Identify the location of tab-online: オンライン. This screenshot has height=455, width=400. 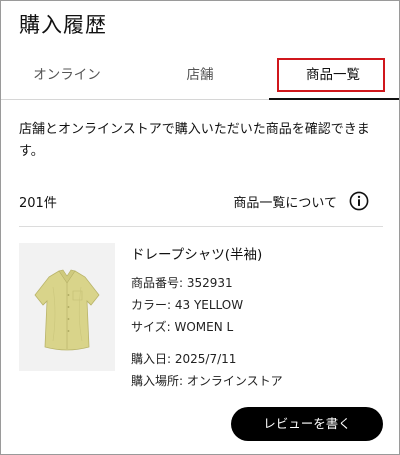
(67, 75).